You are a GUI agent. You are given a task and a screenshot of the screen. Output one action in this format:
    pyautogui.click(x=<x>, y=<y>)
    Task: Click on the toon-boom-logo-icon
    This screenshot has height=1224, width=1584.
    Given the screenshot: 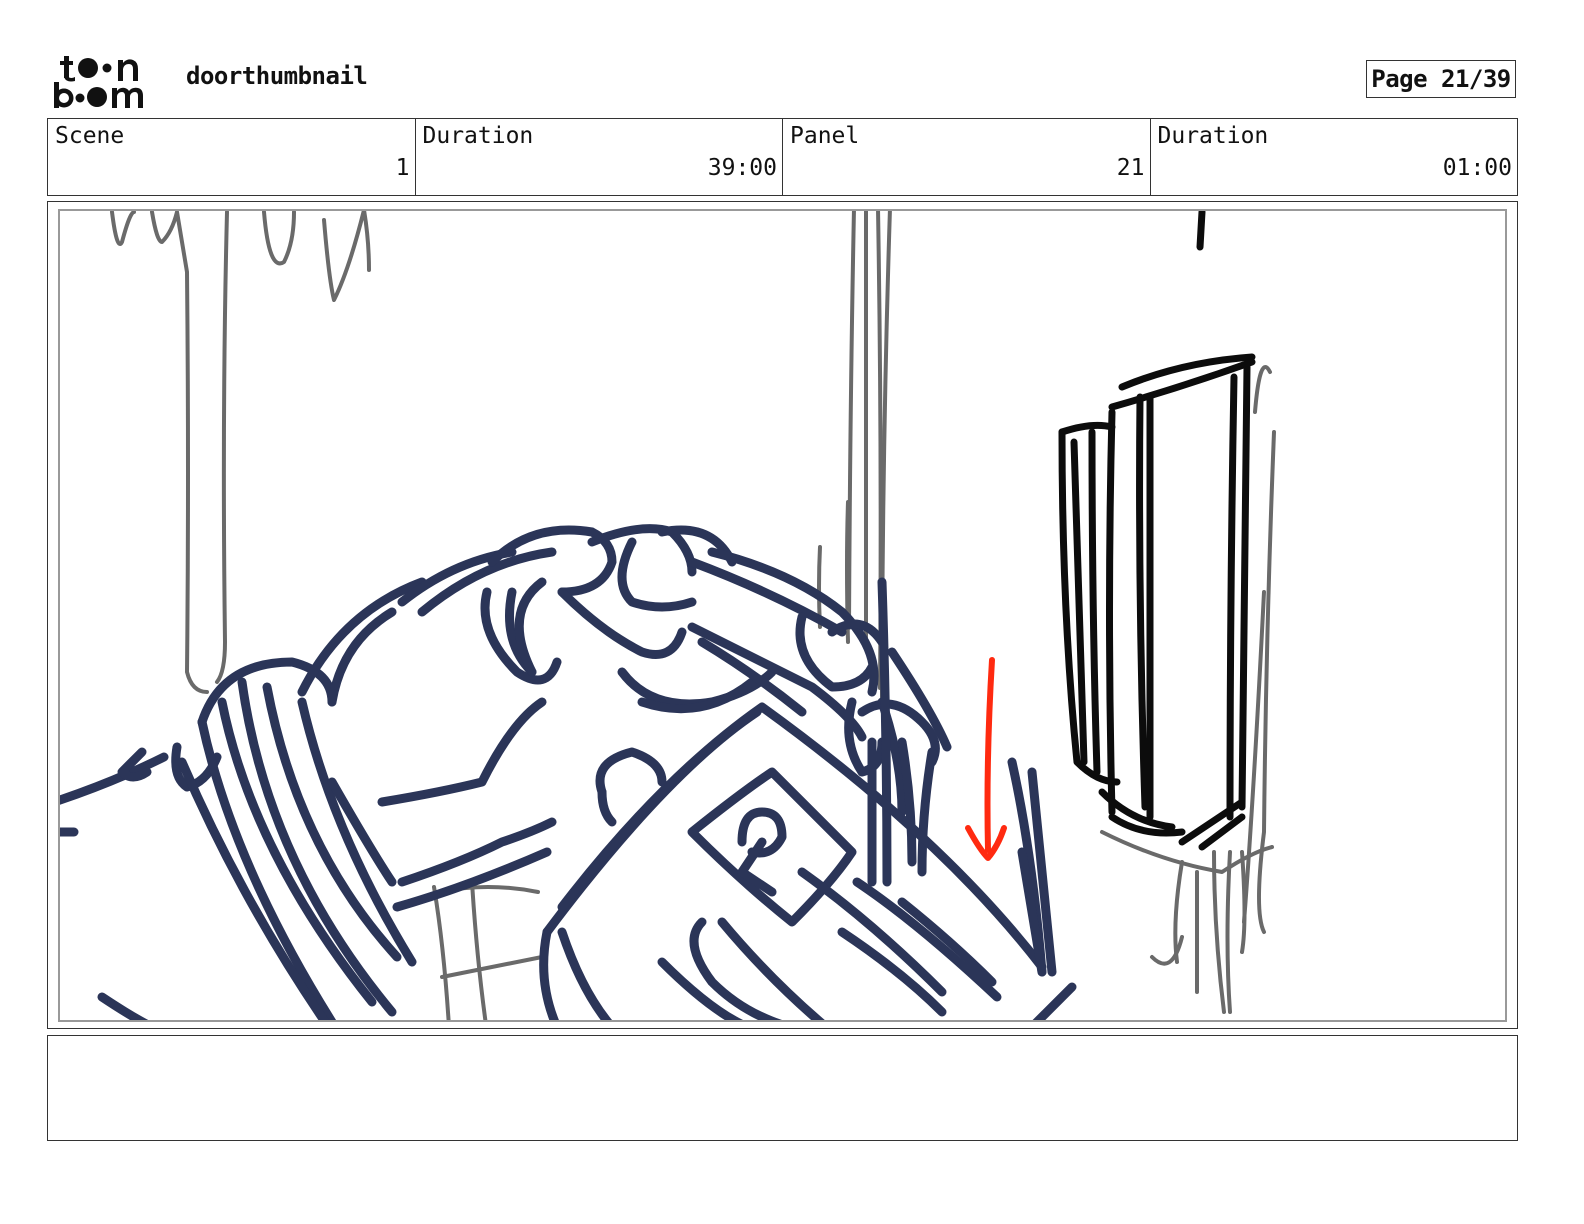 What is the action you would take?
    pyautogui.click(x=98, y=82)
    